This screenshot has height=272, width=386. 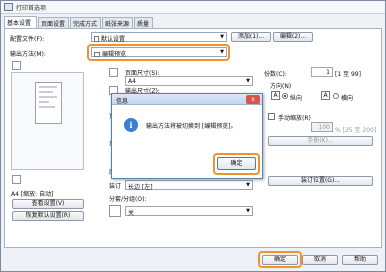 What do you see at coordinates (189, 185) in the screenshot?
I see `staple-select: 长边 [左] ▼` at bounding box center [189, 185].